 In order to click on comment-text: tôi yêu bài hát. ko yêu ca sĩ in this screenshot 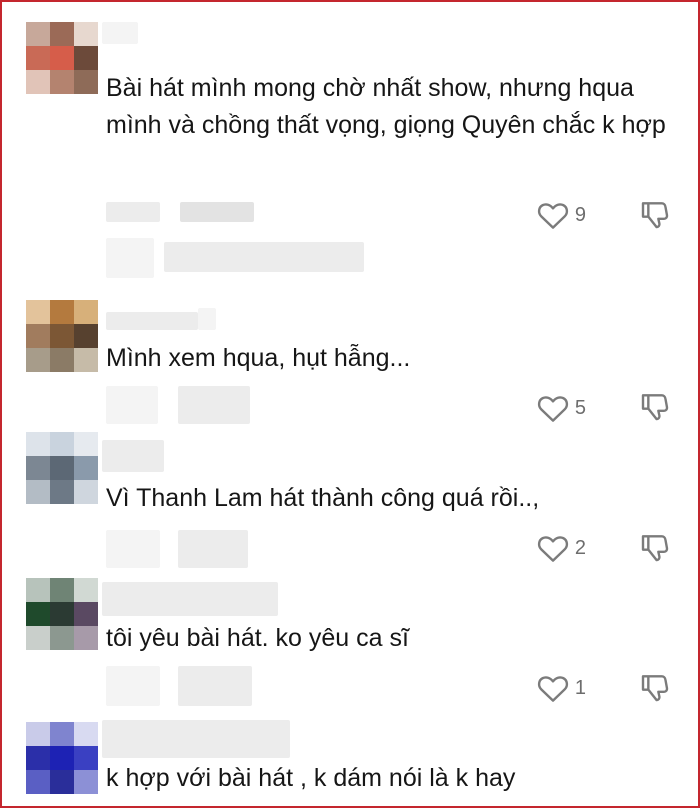, I will do `click(257, 638)`.